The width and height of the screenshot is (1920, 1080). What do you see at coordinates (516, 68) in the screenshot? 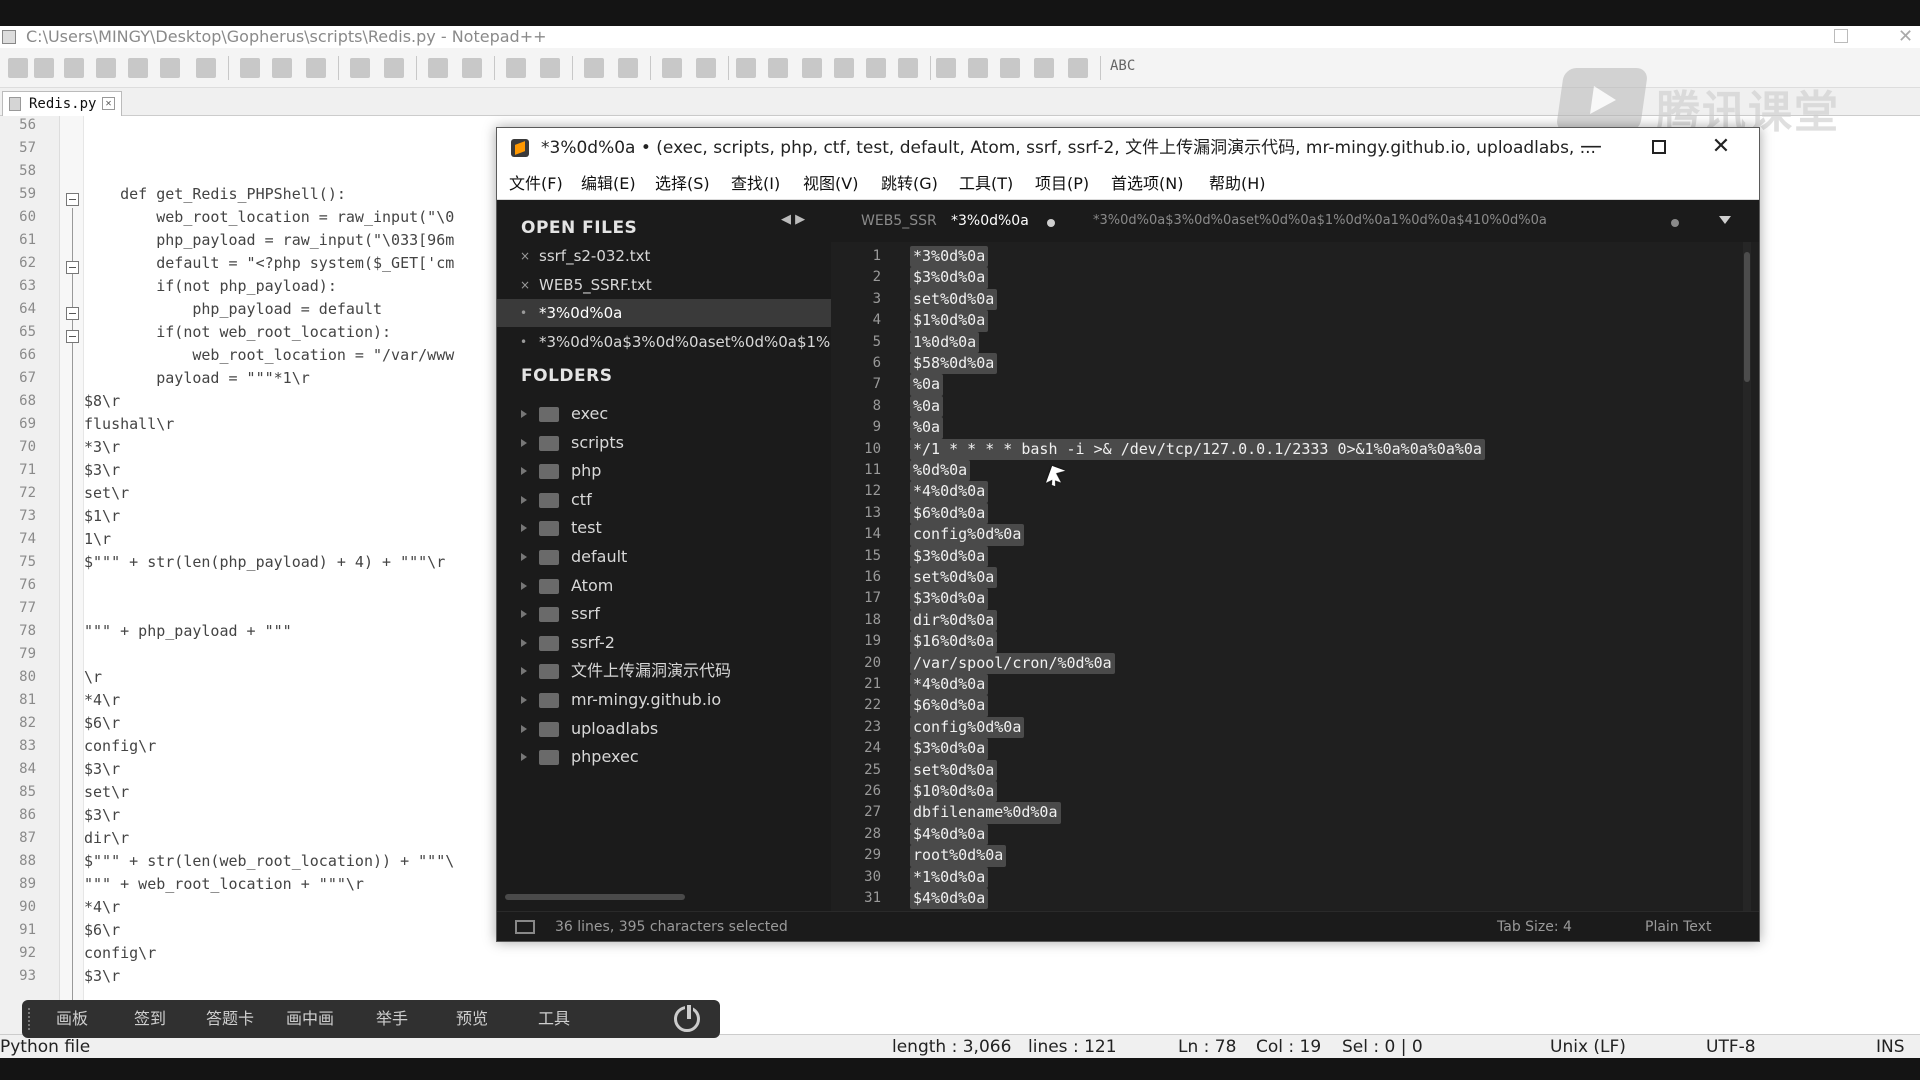
I see `zoom-in-icon` at bounding box center [516, 68].